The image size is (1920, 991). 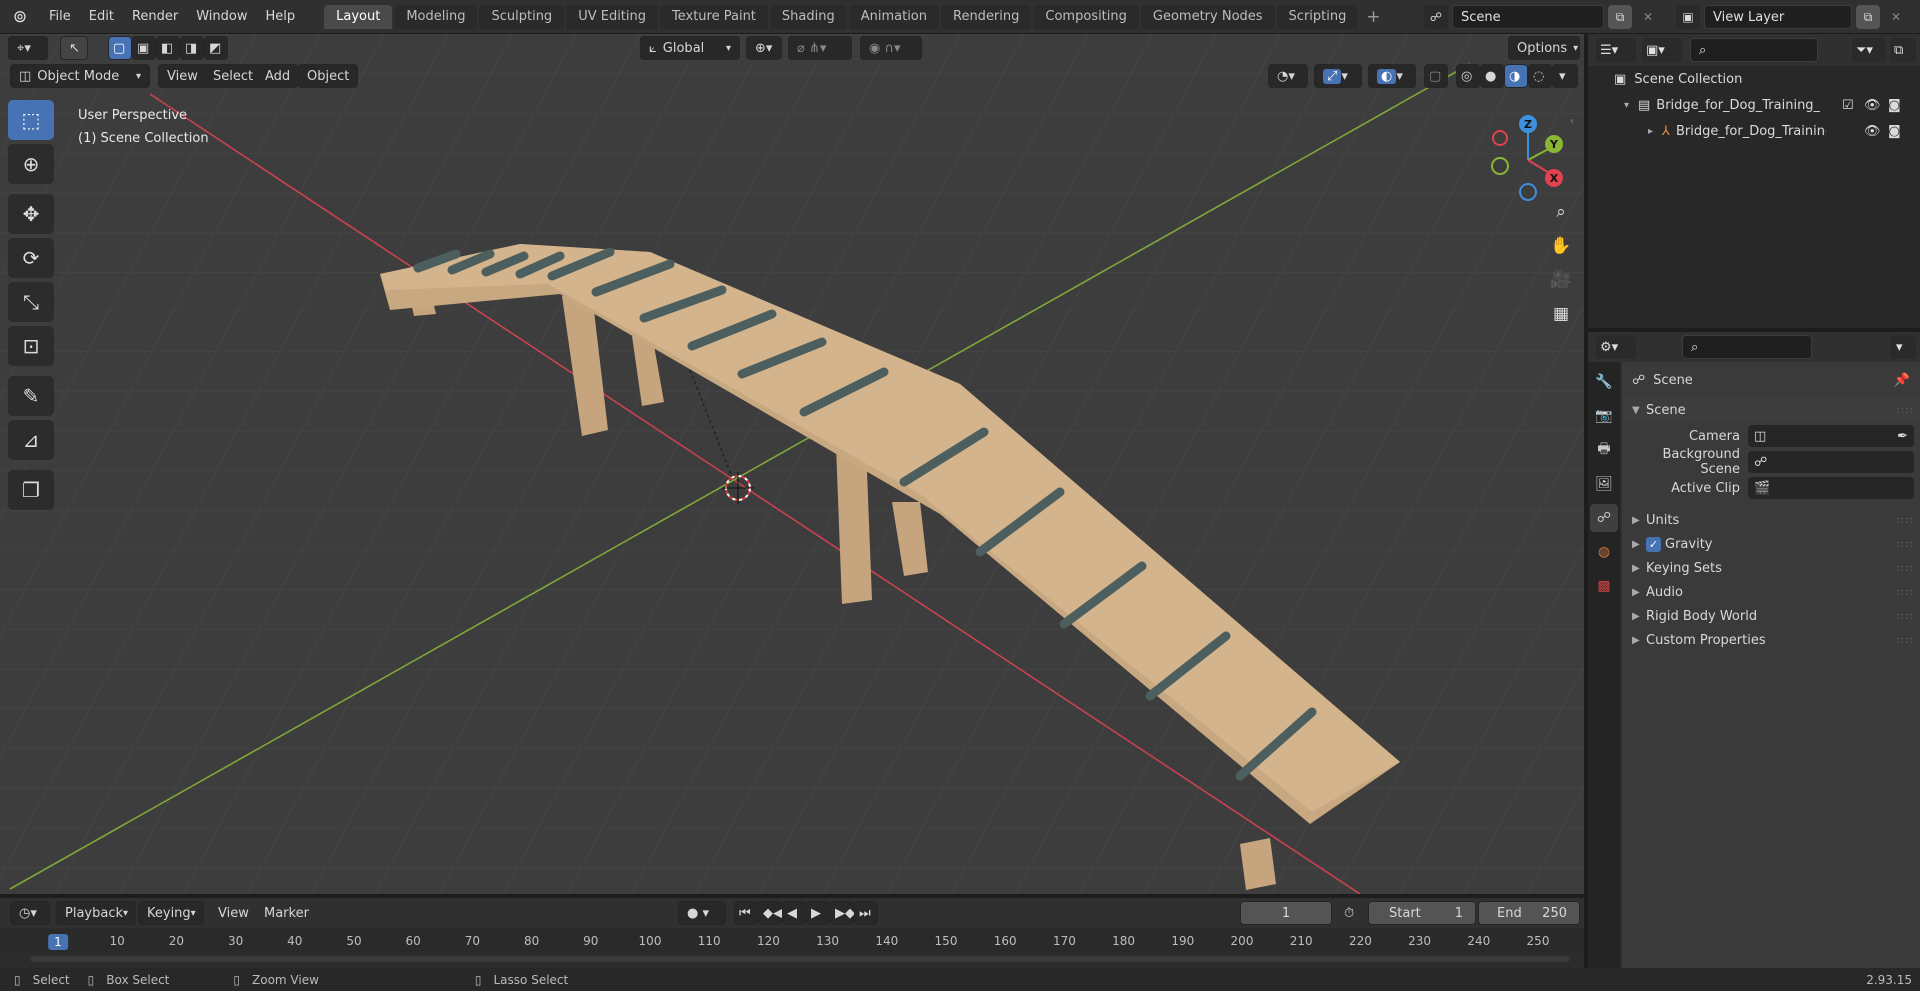 I want to click on neg-x-axis-handle, so click(x=1500, y=138).